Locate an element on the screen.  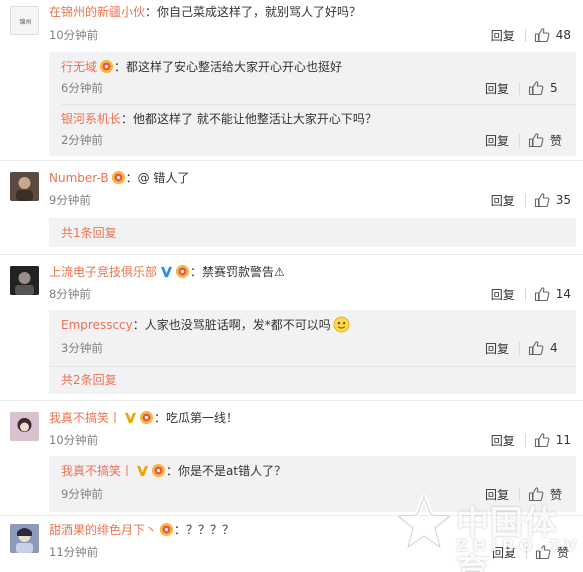
svg-text: 锦州 is located at coordinates (25, 22).